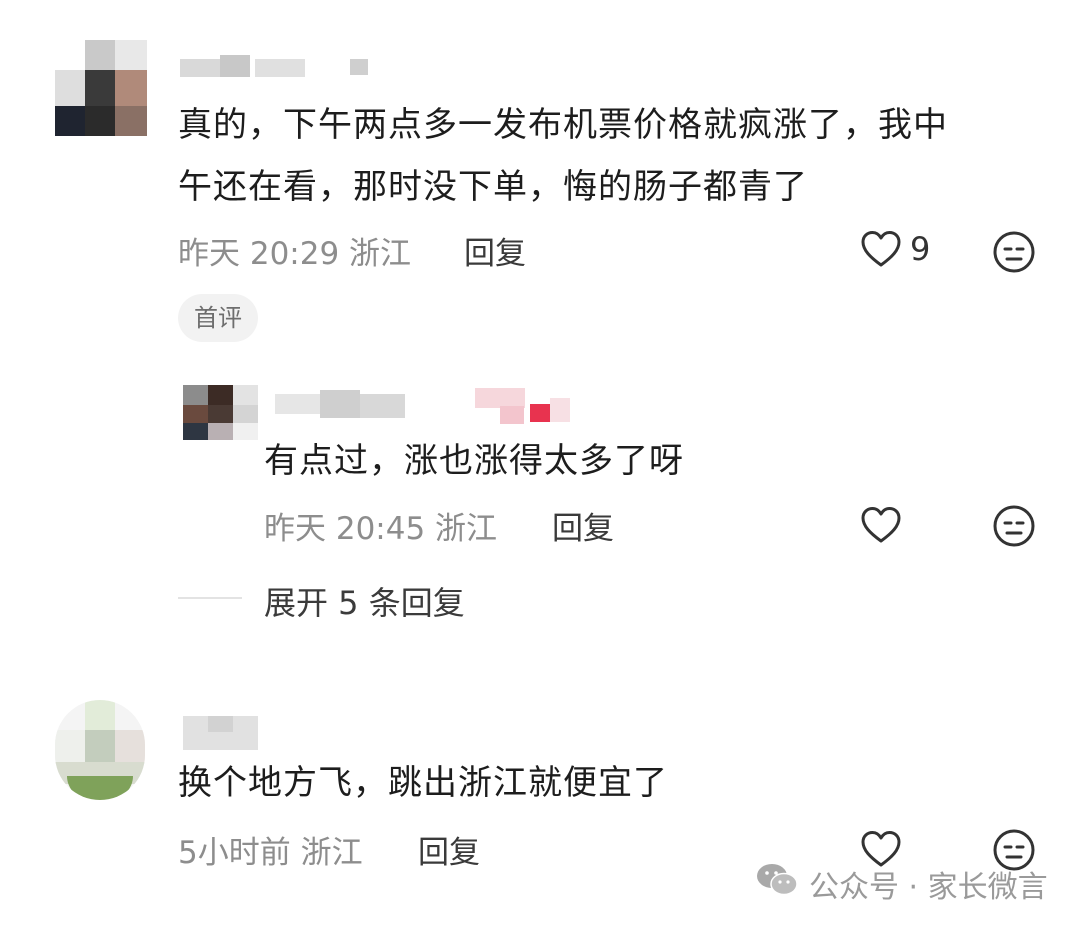 The image size is (1080, 925). Describe the element at coordinates (210, 598) in the screenshot. I see `expand-divider` at that location.